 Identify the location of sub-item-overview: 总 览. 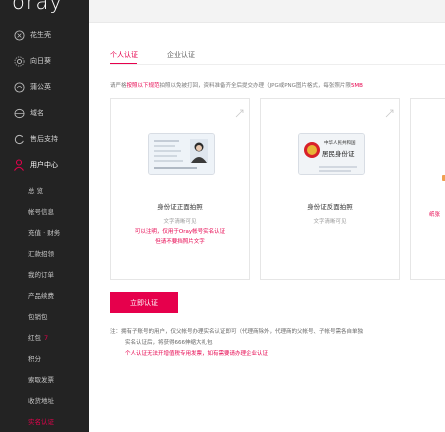
(35, 190).